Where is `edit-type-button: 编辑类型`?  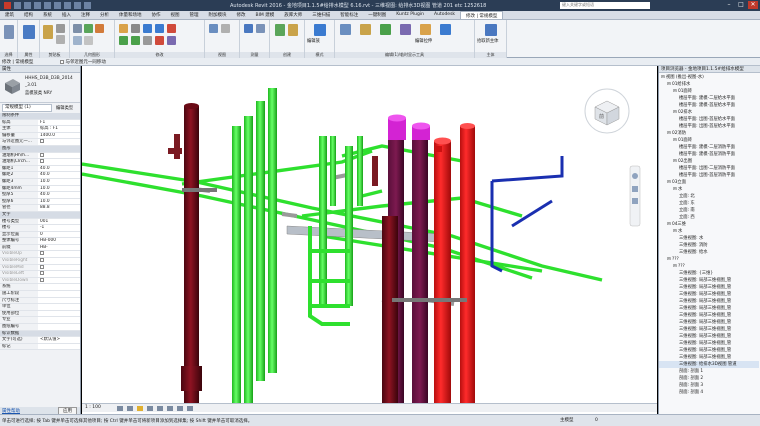
edit-type-button: 编辑类型 is located at coordinates (64, 108).